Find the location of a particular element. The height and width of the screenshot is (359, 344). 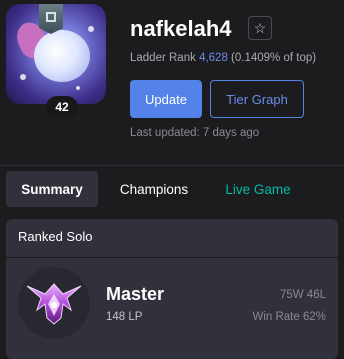

tier-graph-button: Tier Graph is located at coordinates (257, 99).